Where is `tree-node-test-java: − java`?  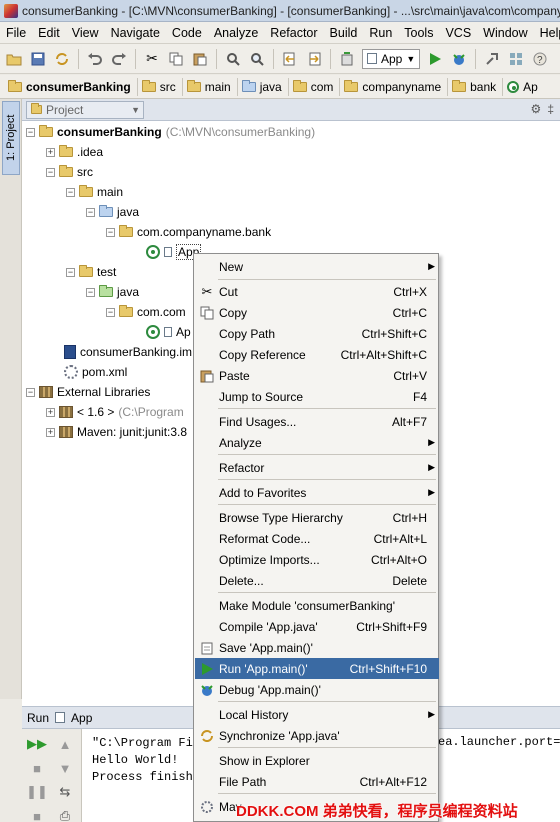 tree-node-test-java: − java is located at coordinates (112, 292).